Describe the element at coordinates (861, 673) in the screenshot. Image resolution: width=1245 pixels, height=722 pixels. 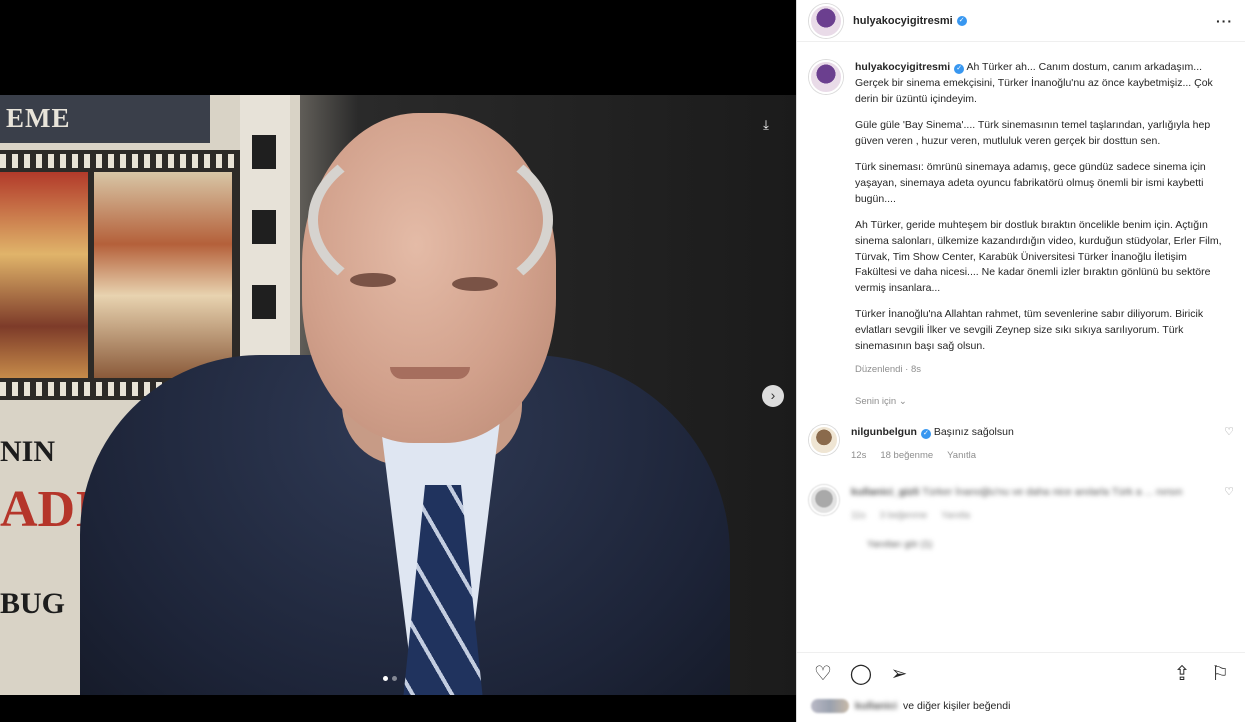
I see `comment-icon: ◯` at that location.